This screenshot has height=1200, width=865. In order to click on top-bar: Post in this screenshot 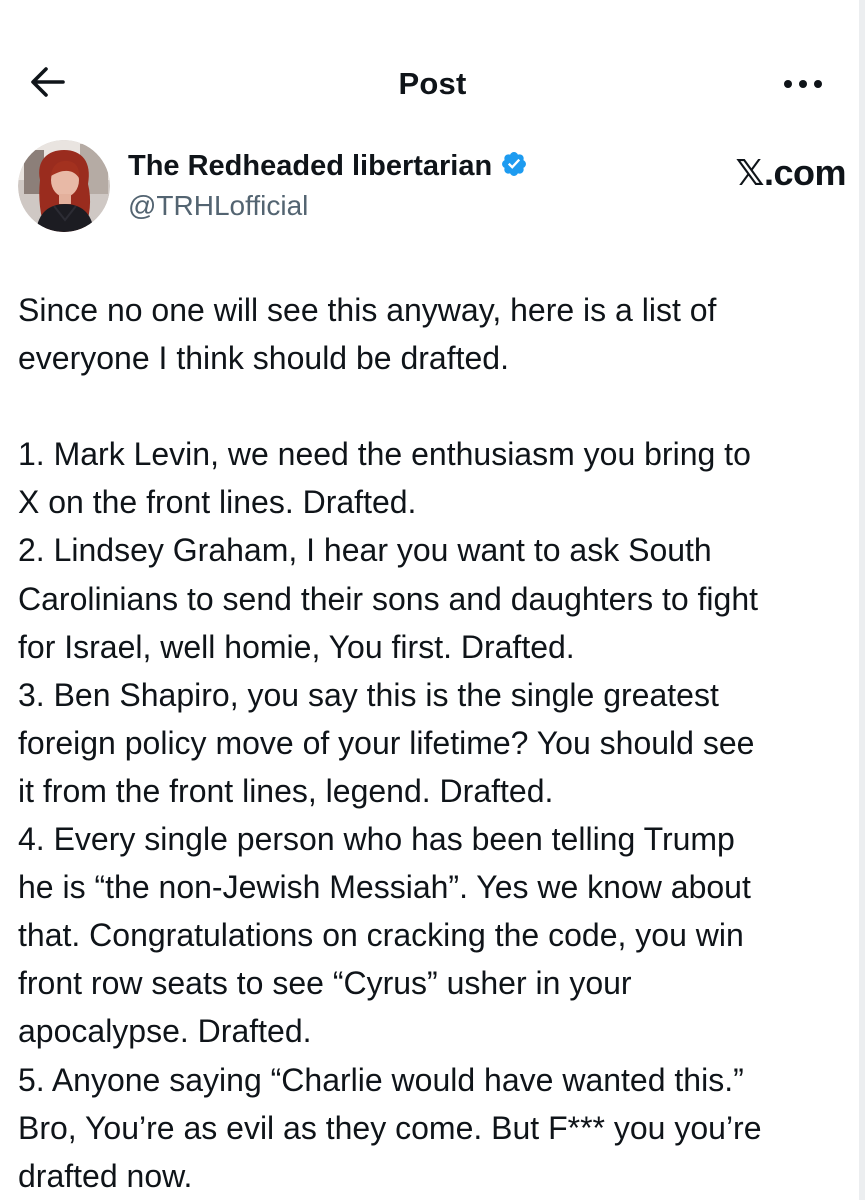, I will do `click(432, 84)`.